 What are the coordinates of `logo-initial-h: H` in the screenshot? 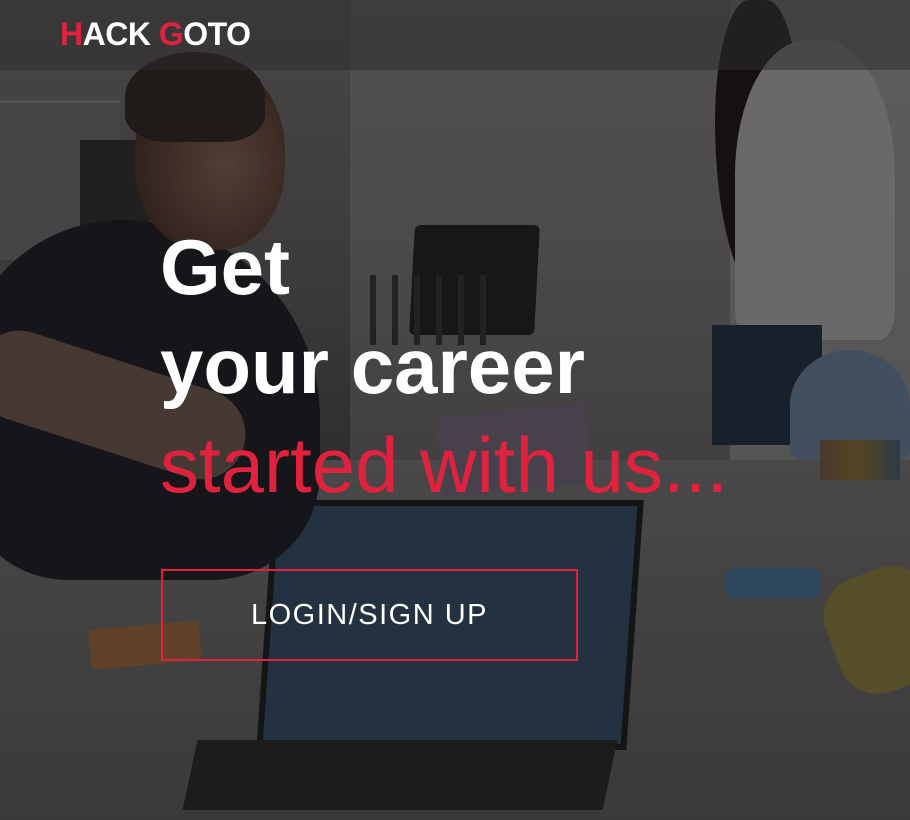 It's located at (71, 34).